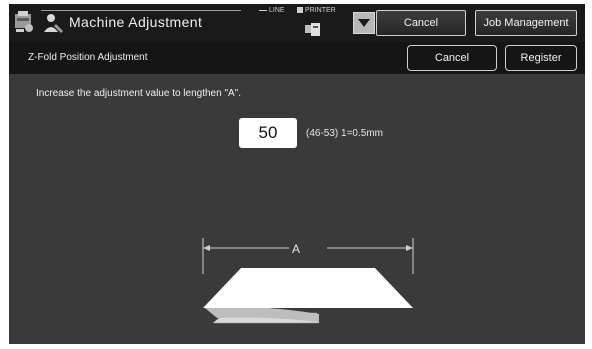 The width and height of the screenshot is (592, 349). I want to click on printer-status-label: PRINTER, so click(316, 10).